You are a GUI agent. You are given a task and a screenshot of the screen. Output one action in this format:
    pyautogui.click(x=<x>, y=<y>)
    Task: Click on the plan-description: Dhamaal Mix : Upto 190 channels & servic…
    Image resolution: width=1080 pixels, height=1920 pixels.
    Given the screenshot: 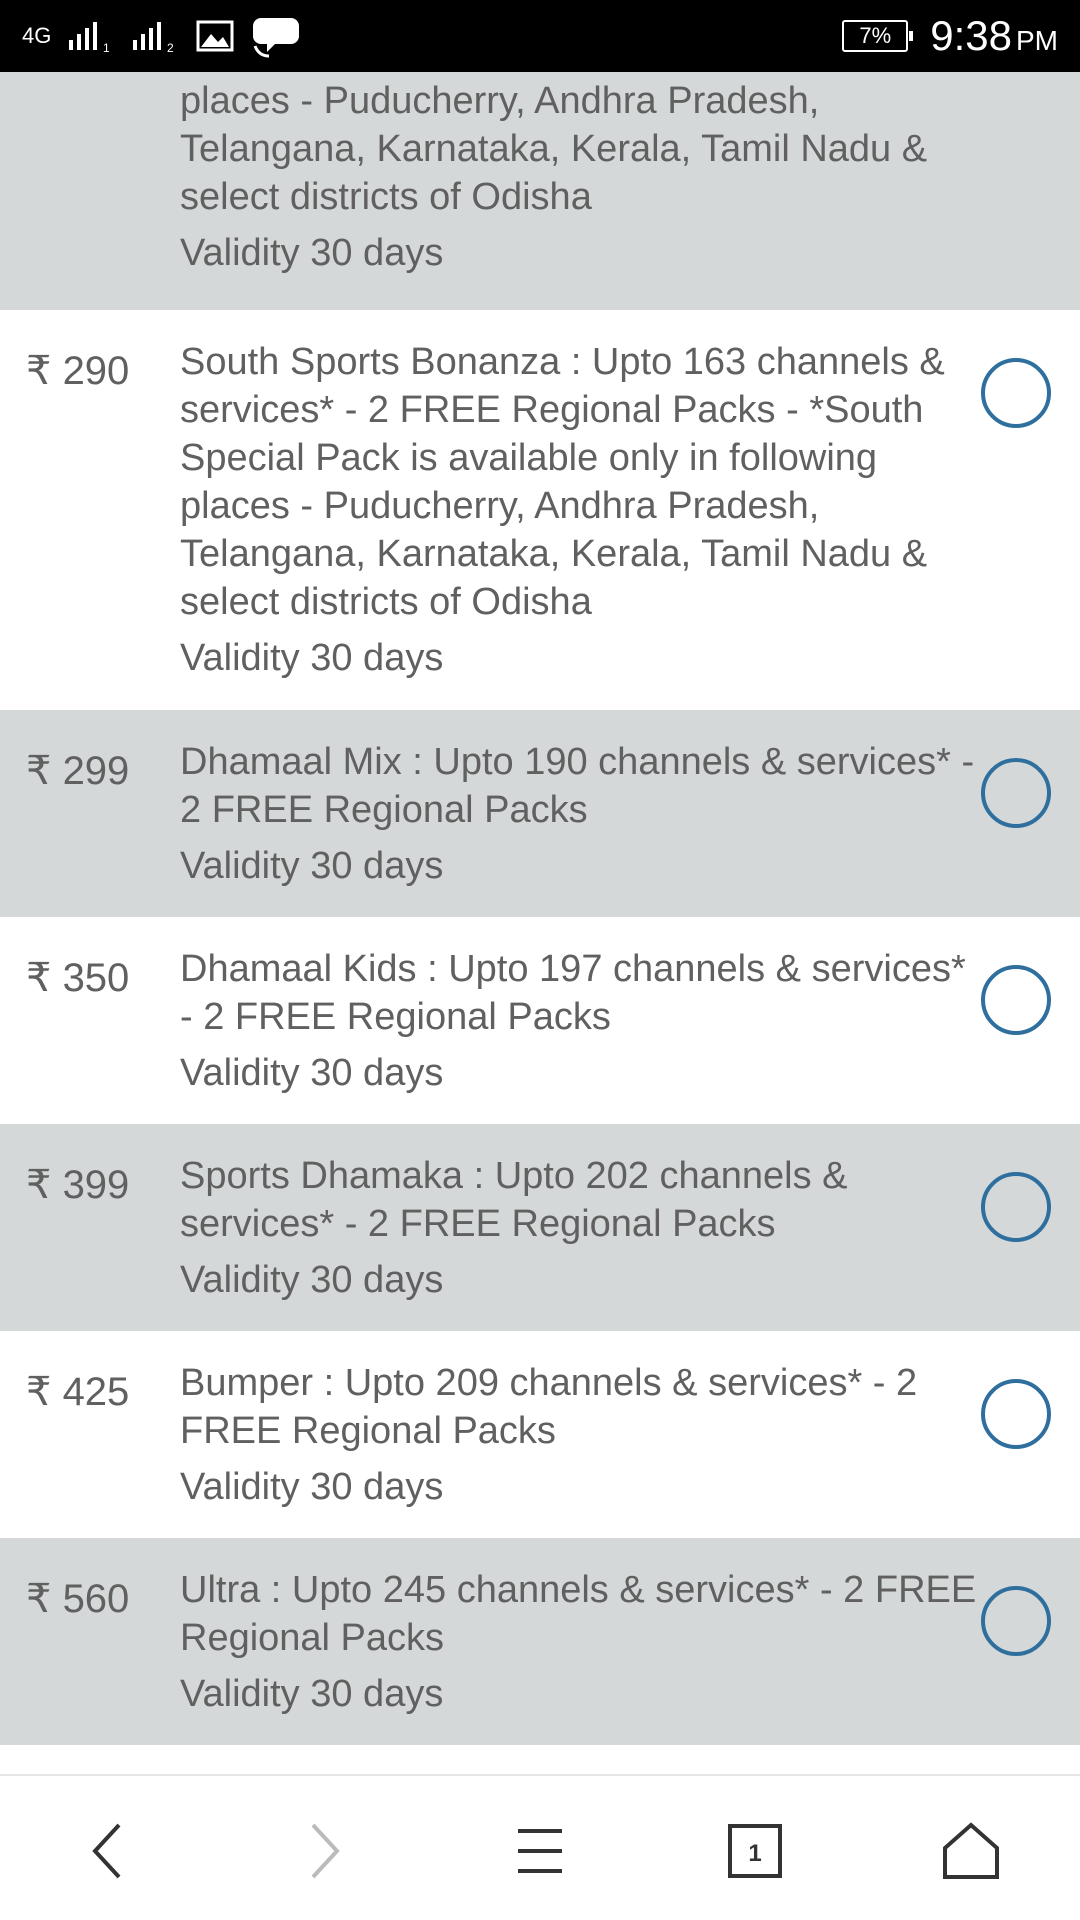 What is the action you would take?
    pyautogui.click(x=577, y=786)
    